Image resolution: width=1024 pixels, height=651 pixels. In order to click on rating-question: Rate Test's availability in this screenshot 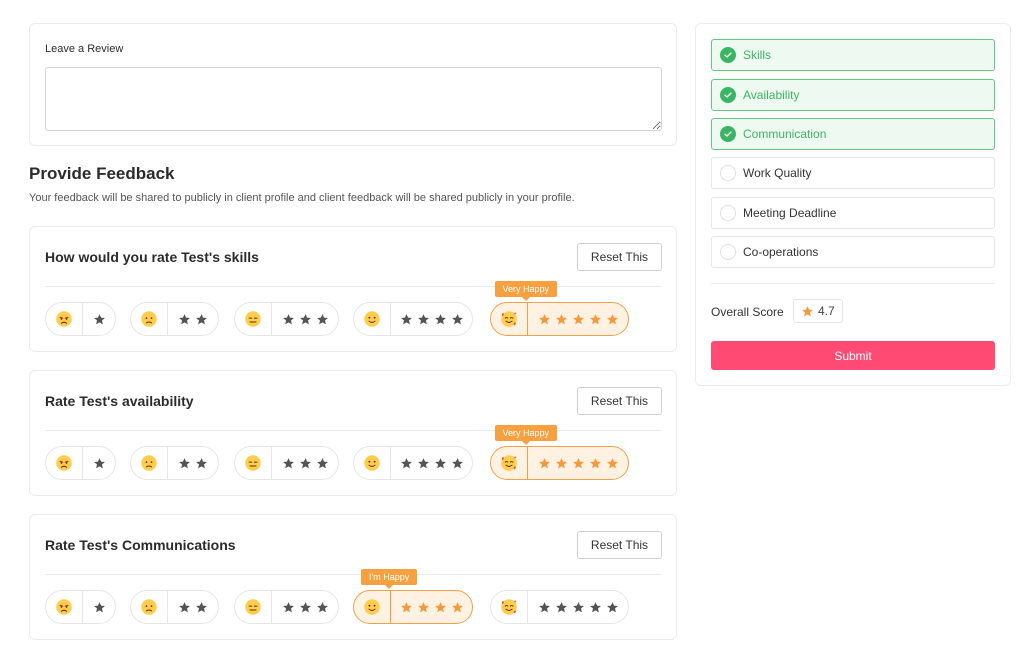, I will do `click(119, 401)`.